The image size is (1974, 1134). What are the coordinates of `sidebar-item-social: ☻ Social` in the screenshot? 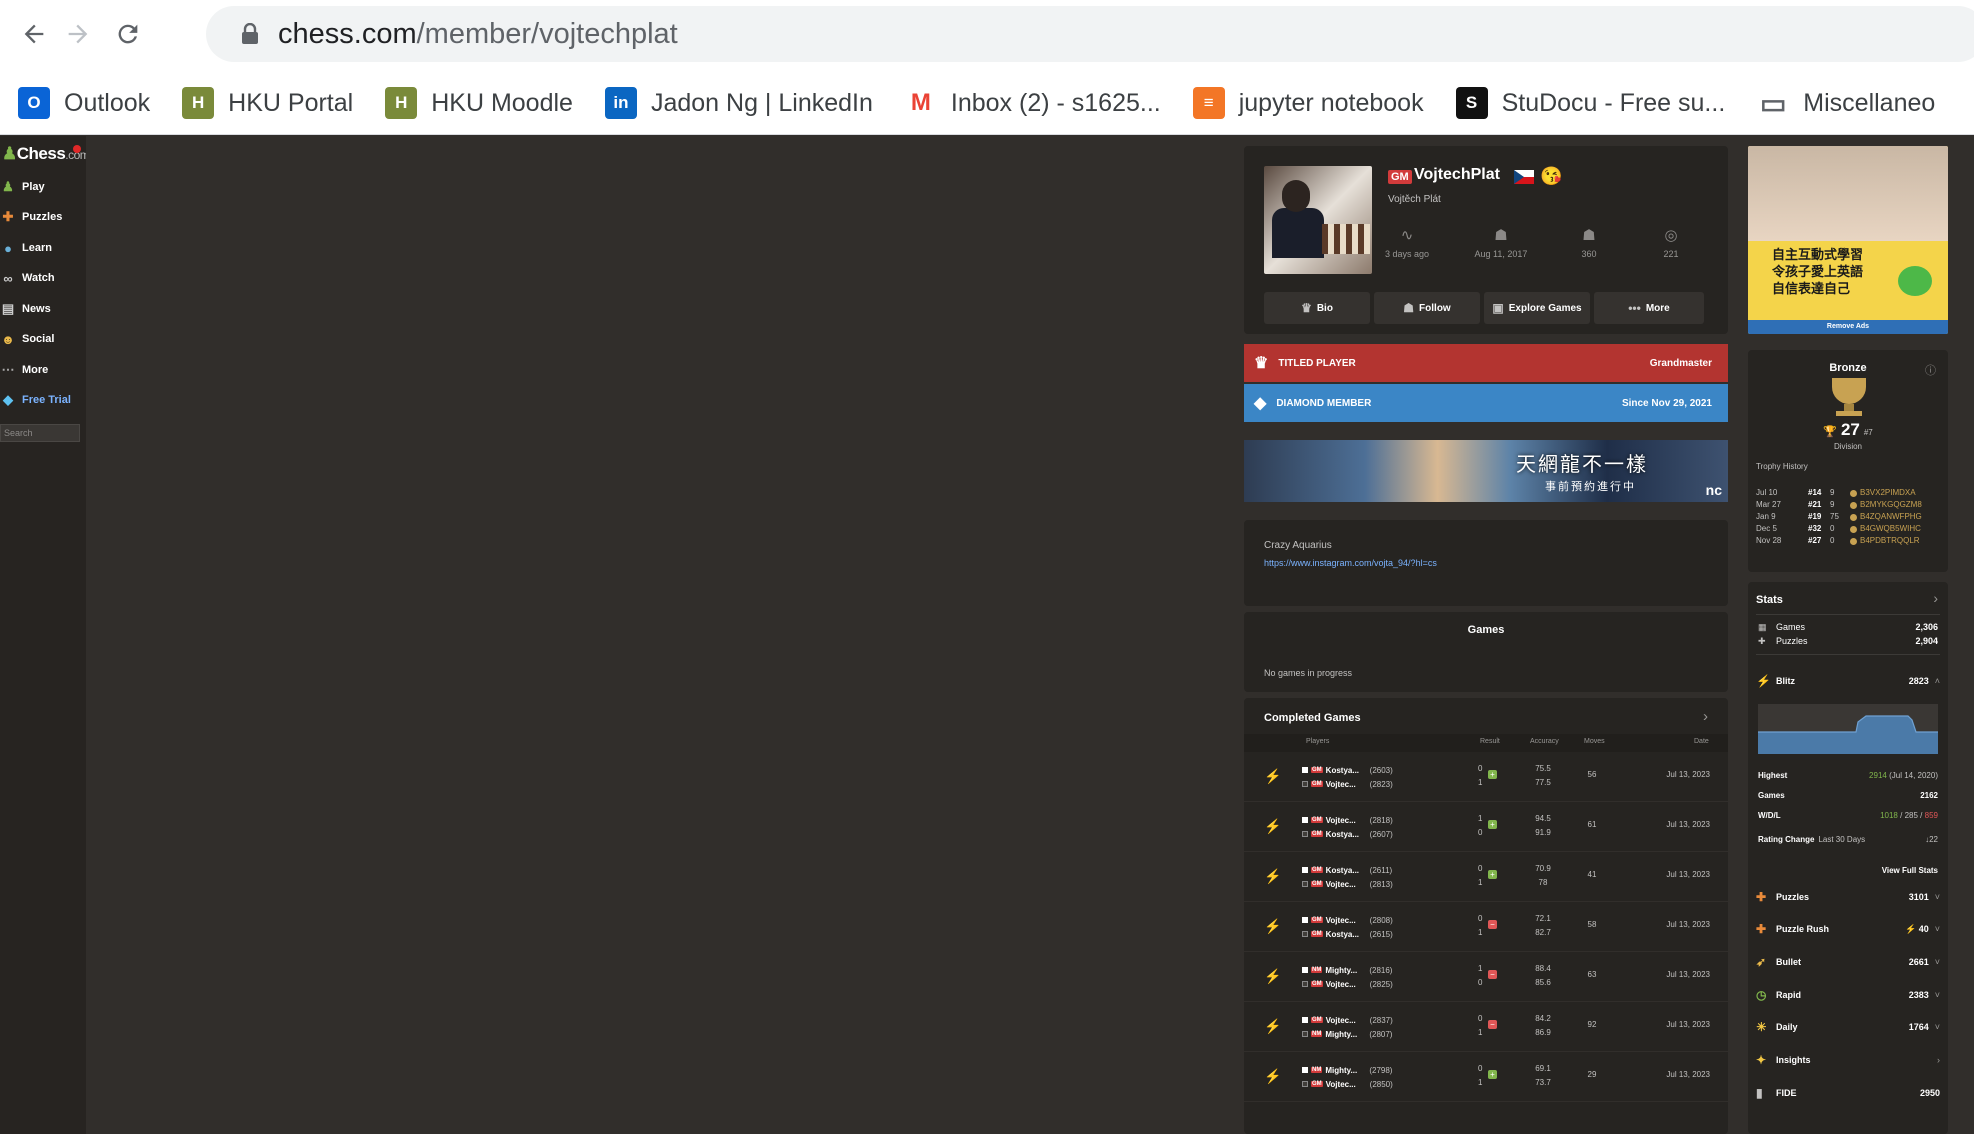 It's located at (43, 339).